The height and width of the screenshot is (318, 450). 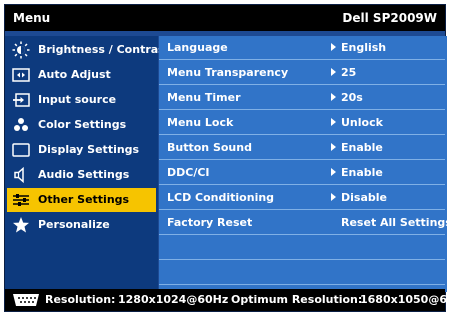 I want to click on setting-value: 25, so click(x=343, y=72).